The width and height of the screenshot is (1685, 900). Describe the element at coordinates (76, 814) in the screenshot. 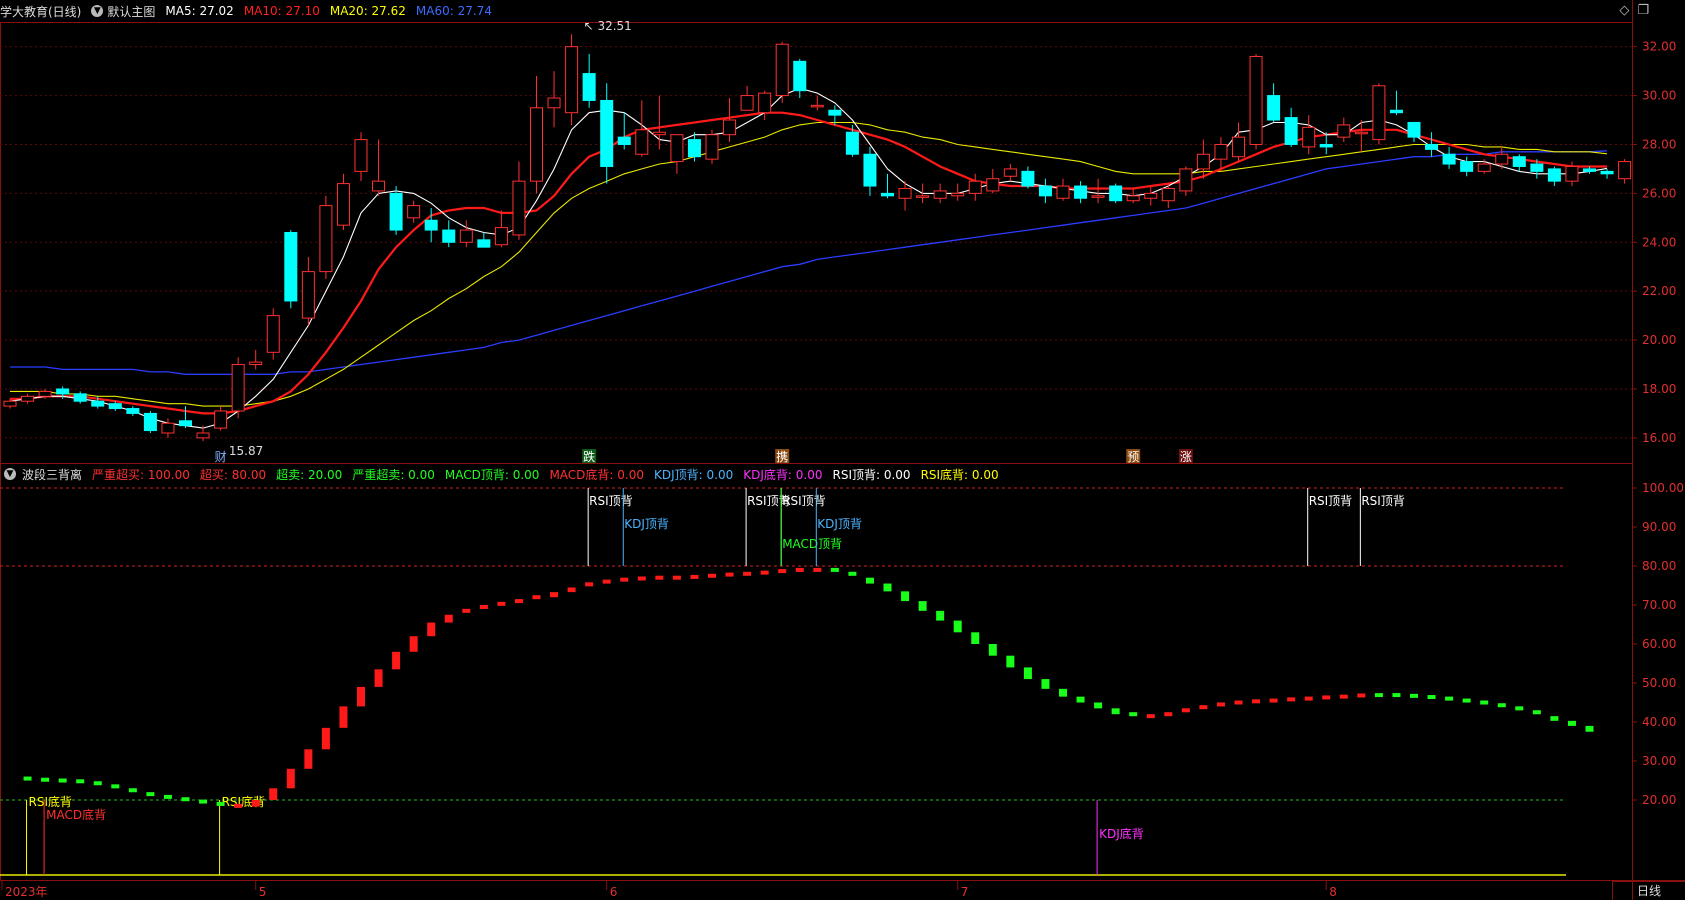

I see `signal-label: MACD底背` at that location.